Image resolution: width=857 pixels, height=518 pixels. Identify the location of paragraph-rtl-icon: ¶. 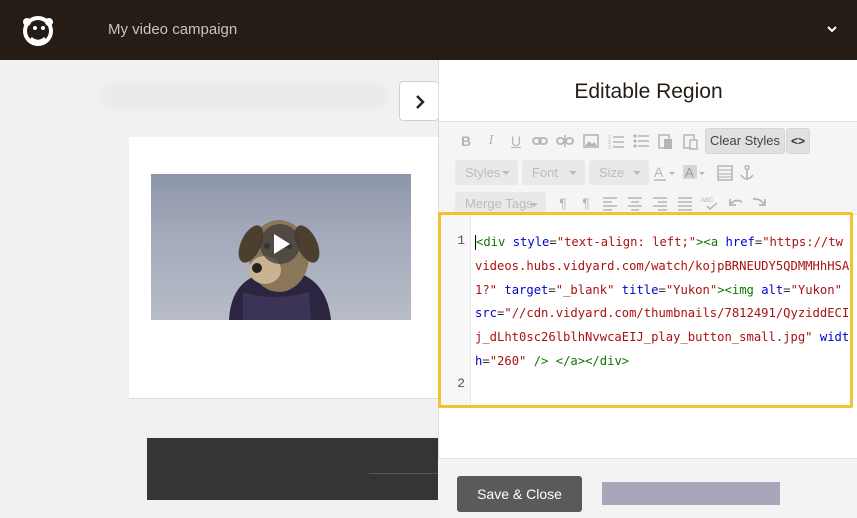
(586, 203).